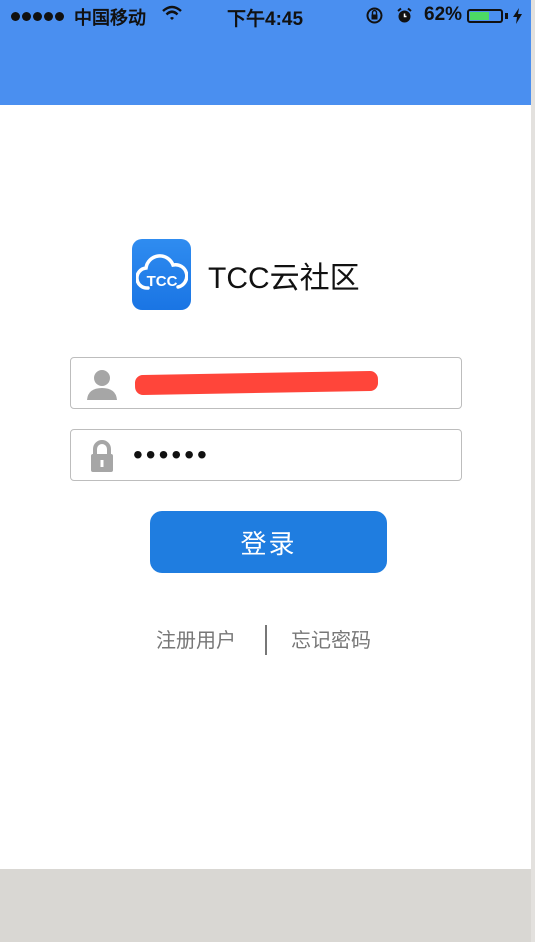  I want to click on password-field, so click(266, 455).